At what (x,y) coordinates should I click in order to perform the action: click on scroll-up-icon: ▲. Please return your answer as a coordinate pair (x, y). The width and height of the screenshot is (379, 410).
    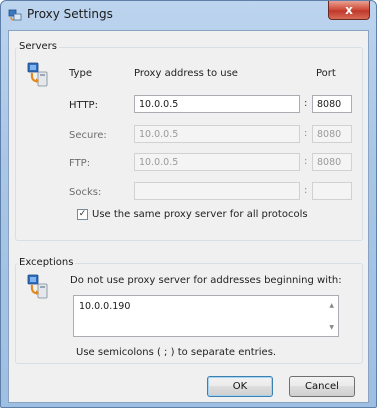
    Looking at the image, I should click on (331, 305).